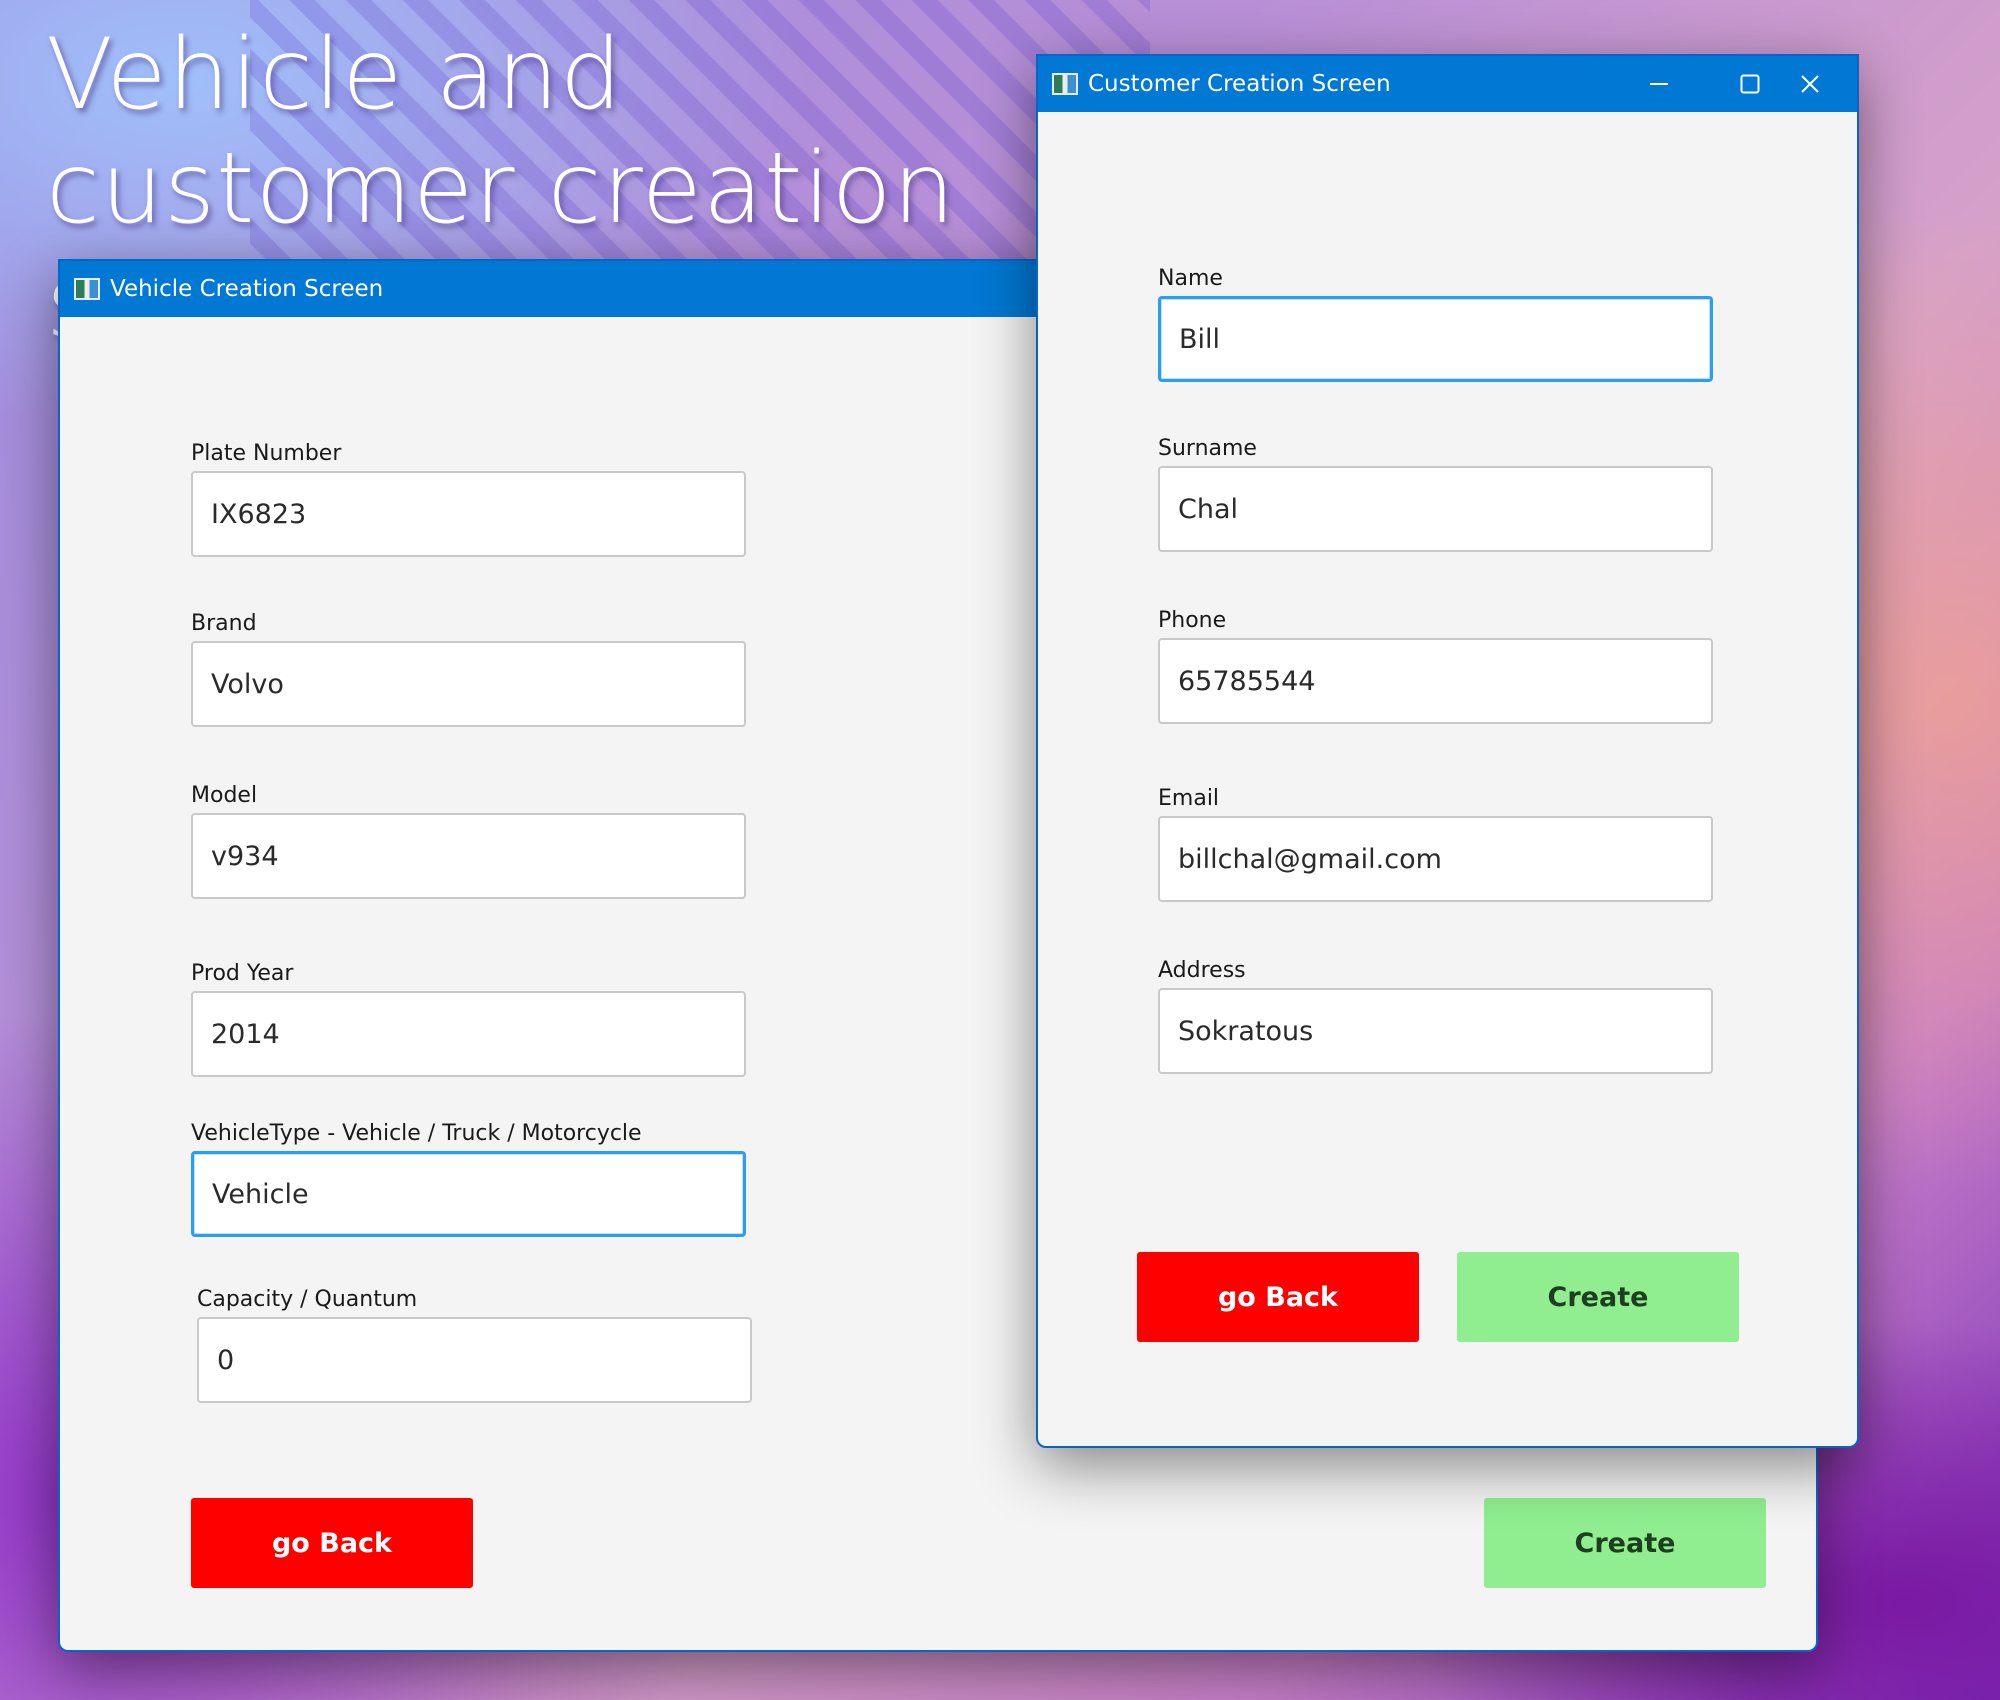  Describe the element at coordinates (1207, 448) in the screenshot. I see `surname-label: Surname` at that location.